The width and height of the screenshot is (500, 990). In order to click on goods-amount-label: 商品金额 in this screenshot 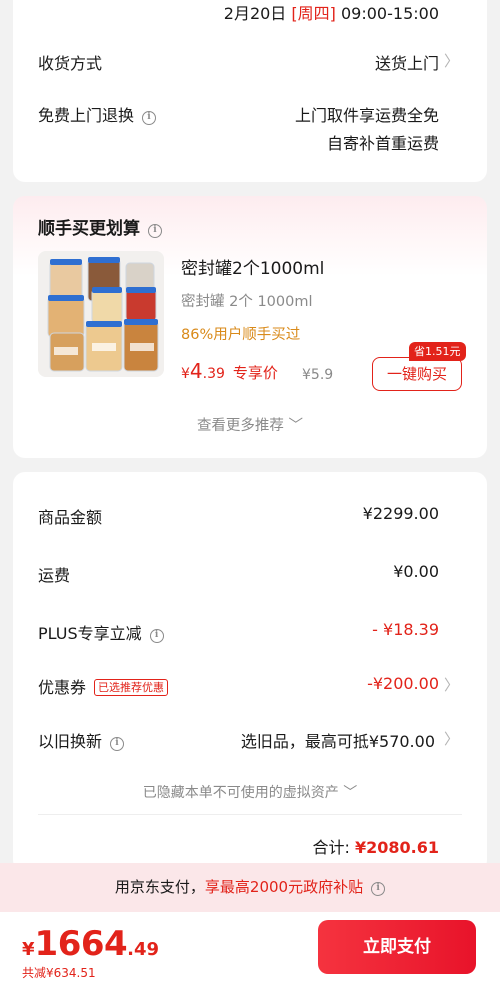, I will do `click(70, 517)`.